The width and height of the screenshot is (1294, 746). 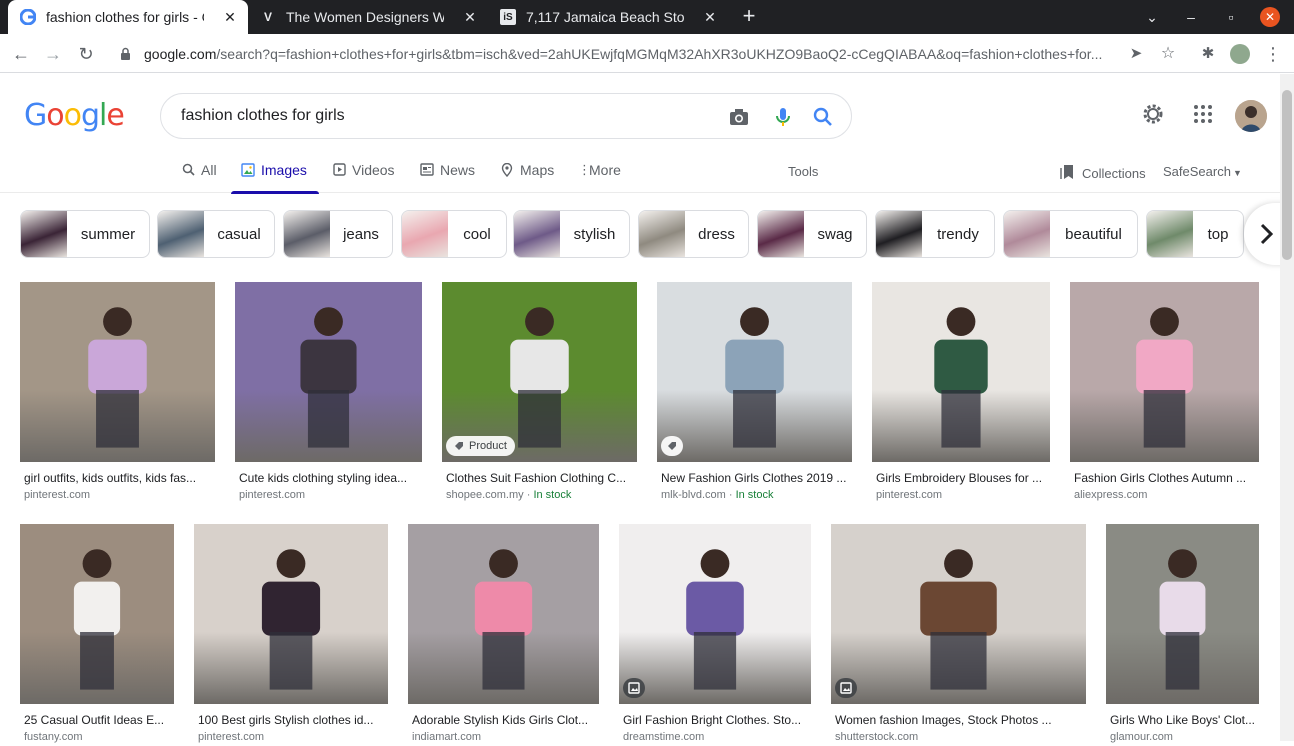 What do you see at coordinates (508, 495) in the screenshot?
I see `result-source: shopee.com.my · In stock` at bounding box center [508, 495].